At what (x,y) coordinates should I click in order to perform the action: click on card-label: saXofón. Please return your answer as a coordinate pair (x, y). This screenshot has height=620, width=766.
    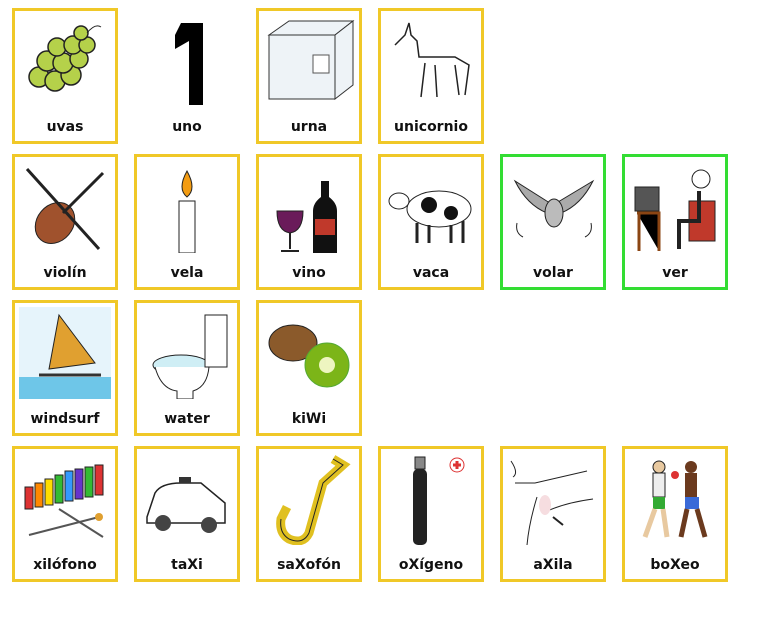
    Looking at the image, I should click on (309, 565).